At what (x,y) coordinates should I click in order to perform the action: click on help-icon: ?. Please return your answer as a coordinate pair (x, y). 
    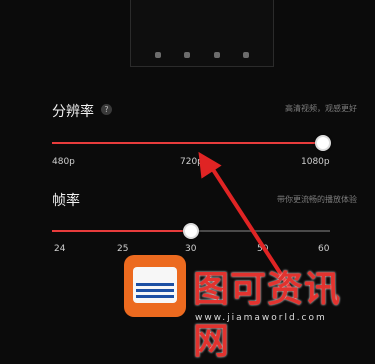
    Looking at the image, I should click on (106, 109).